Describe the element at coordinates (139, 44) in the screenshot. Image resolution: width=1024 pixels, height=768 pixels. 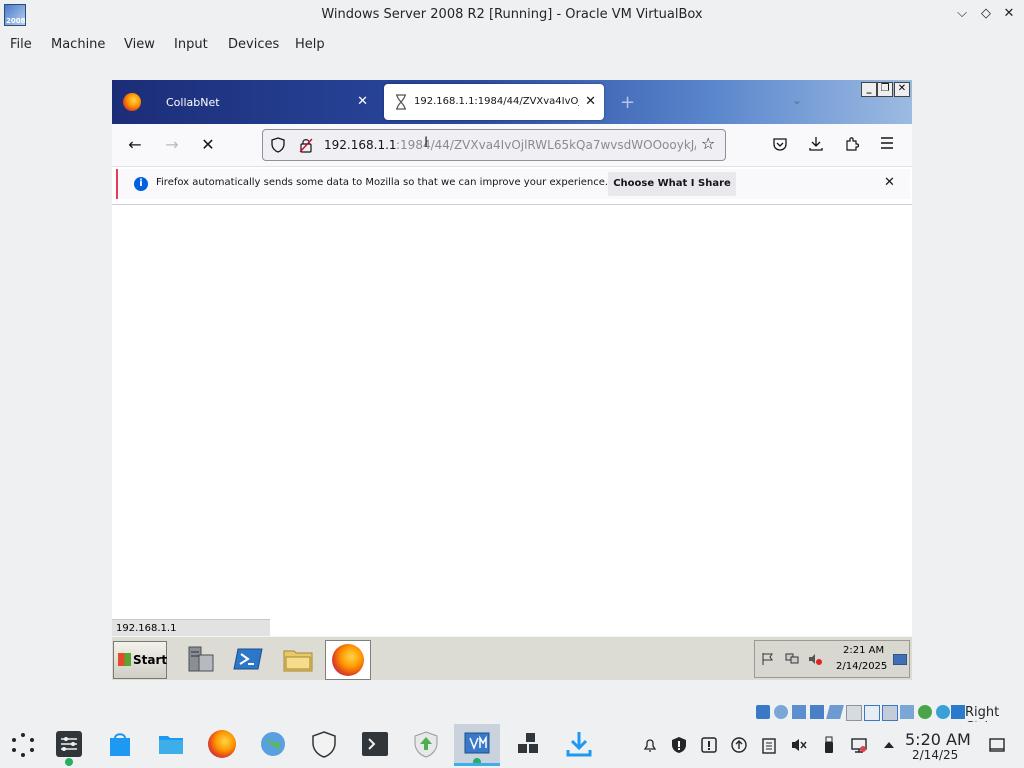
I see `menu-view: View` at that location.